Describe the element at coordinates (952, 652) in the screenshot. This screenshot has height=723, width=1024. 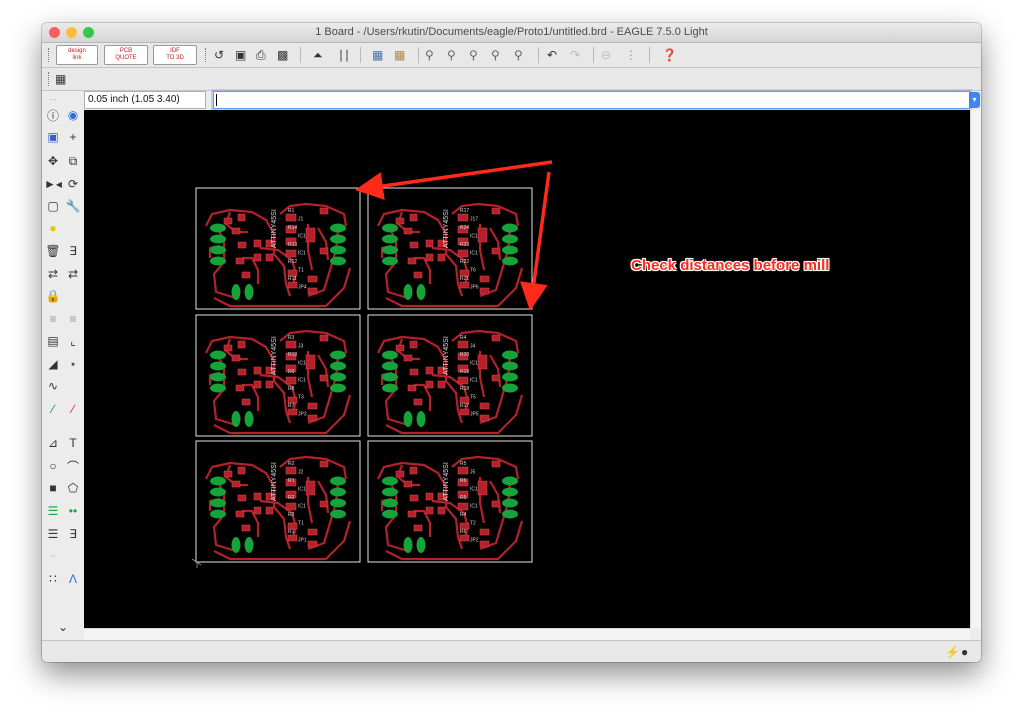
I see `lightning-icon: ⚡` at that location.